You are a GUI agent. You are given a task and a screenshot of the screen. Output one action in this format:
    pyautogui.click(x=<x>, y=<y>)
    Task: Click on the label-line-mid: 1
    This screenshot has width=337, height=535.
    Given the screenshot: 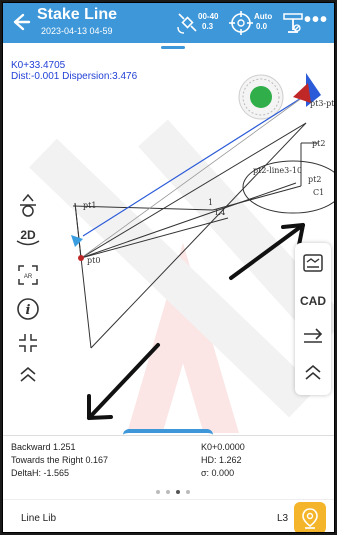 What is the action you would take?
    pyautogui.click(x=210, y=202)
    